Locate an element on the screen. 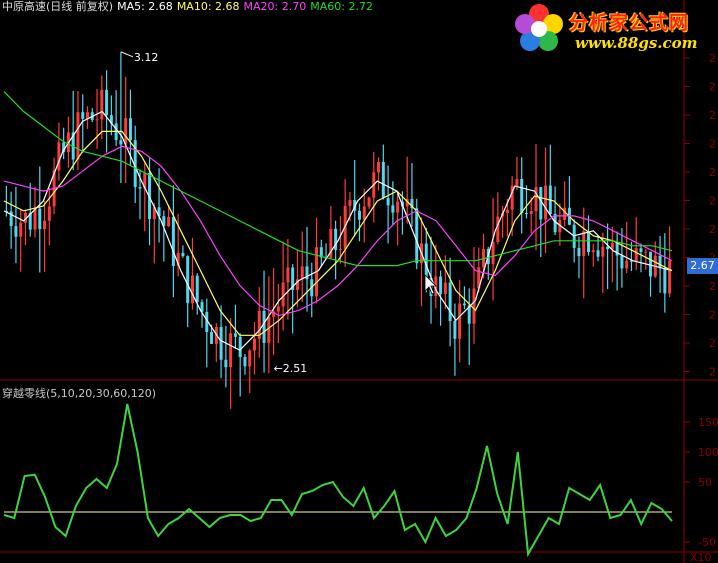 The width and height of the screenshot is (718, 563). indicator-multiplier-label: X10 is located at coordinates (701, 557).